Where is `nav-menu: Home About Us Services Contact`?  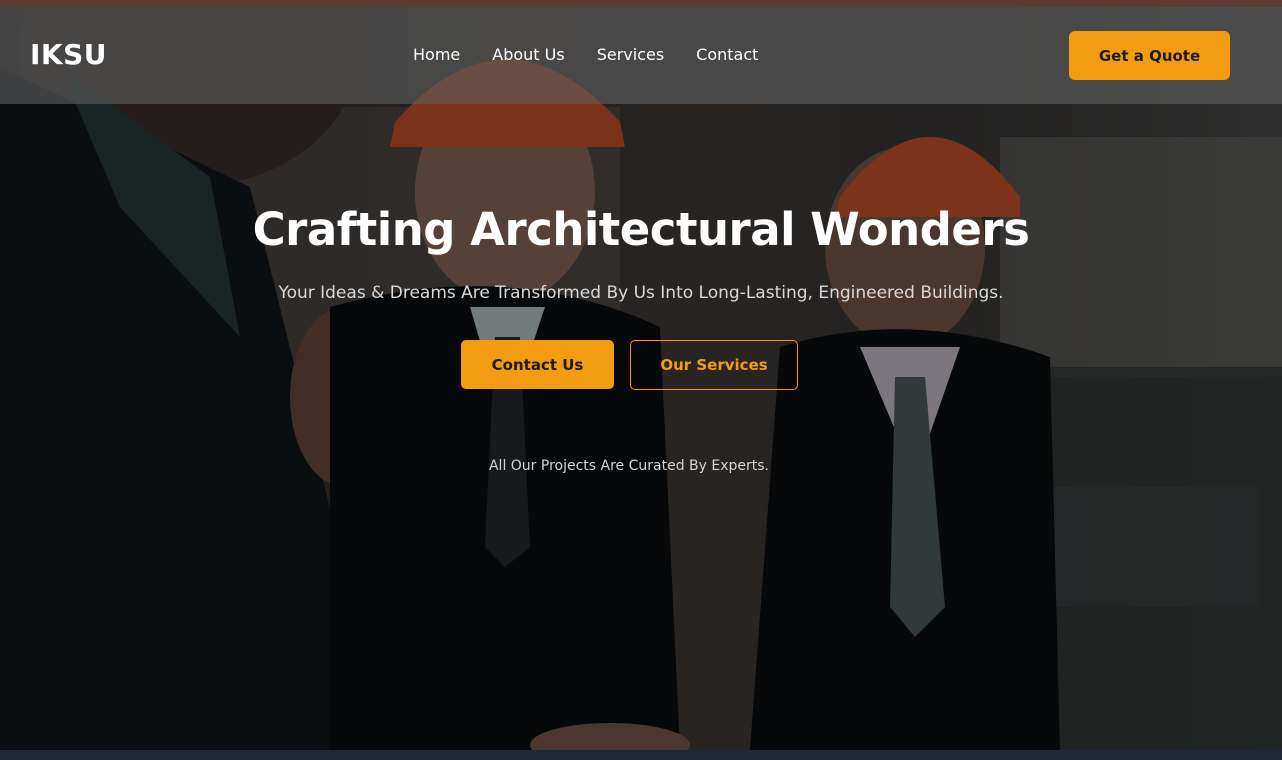 nav-menu: Home About Us Services Contact is located at coordinates (585, 54).